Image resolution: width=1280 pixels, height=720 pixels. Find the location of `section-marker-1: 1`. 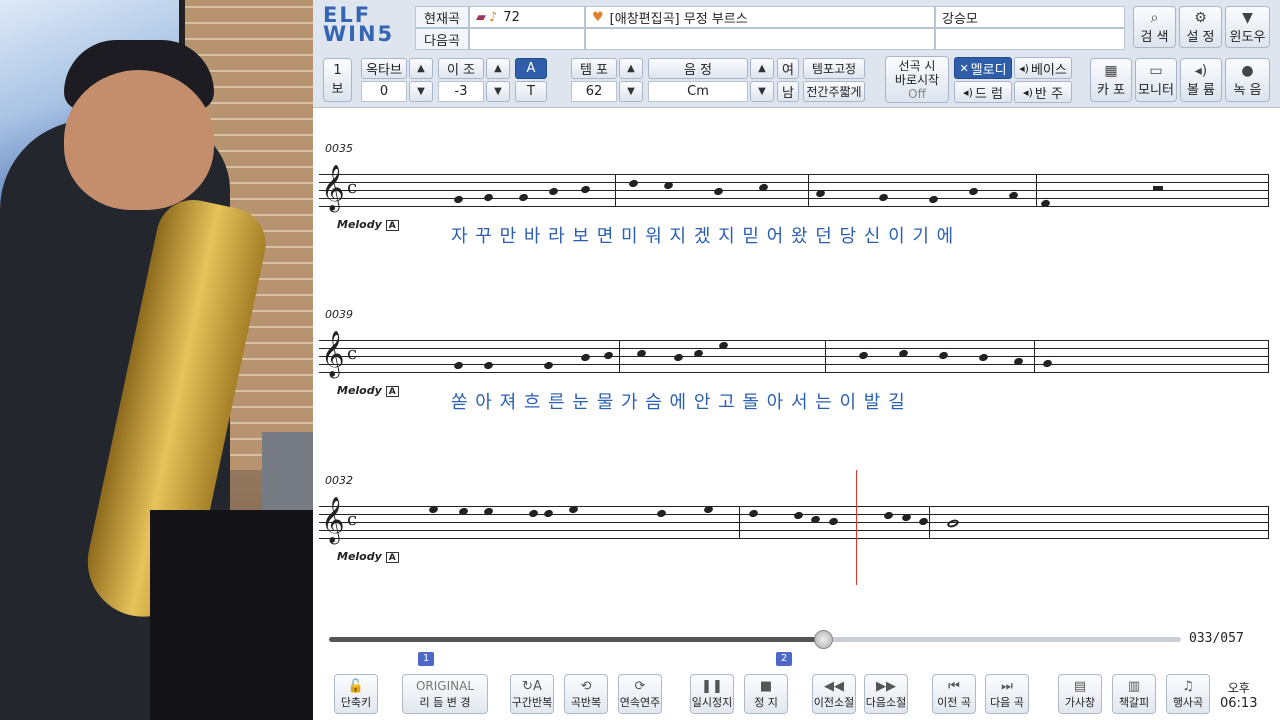

section-marker-1: 1 is located at coordinates (426, 659).